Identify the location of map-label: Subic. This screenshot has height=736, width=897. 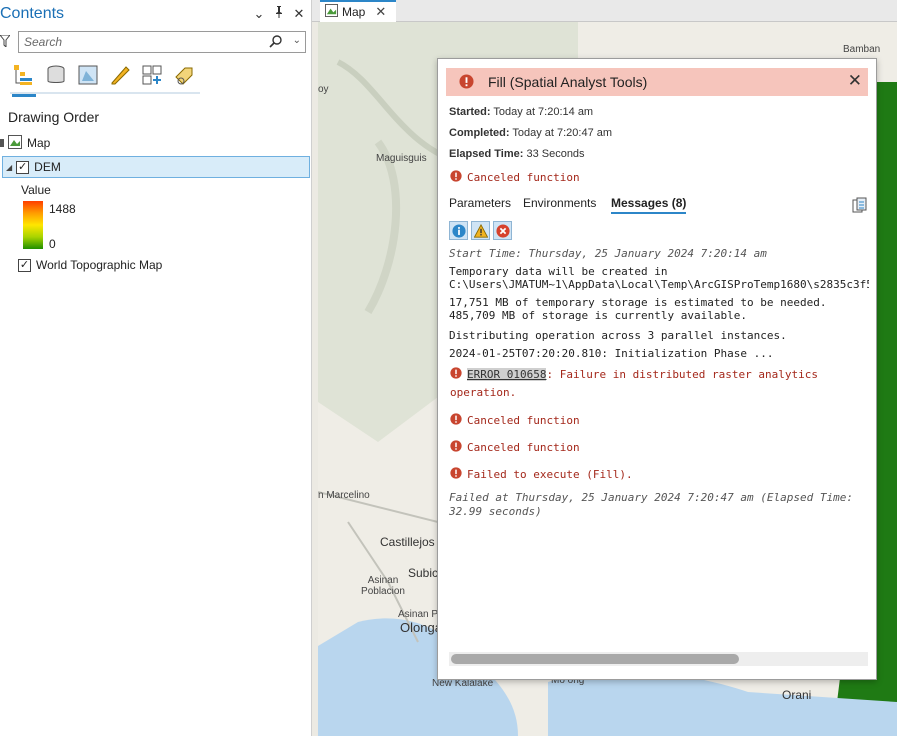
(423, 573).